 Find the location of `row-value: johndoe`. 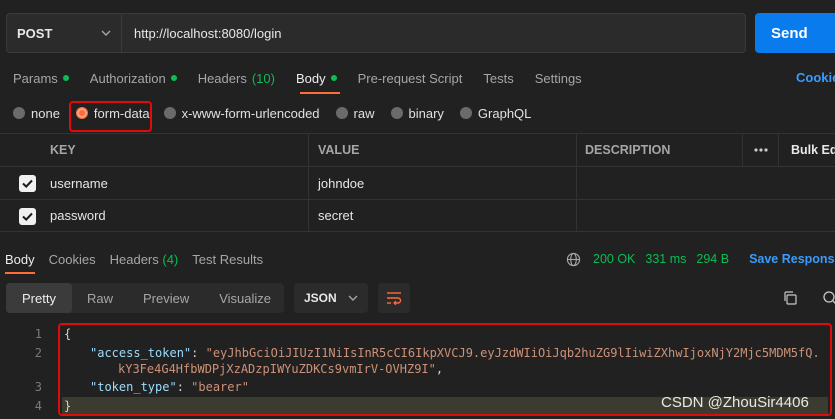

row-value: johndoe is located at coordinates (442, 183).